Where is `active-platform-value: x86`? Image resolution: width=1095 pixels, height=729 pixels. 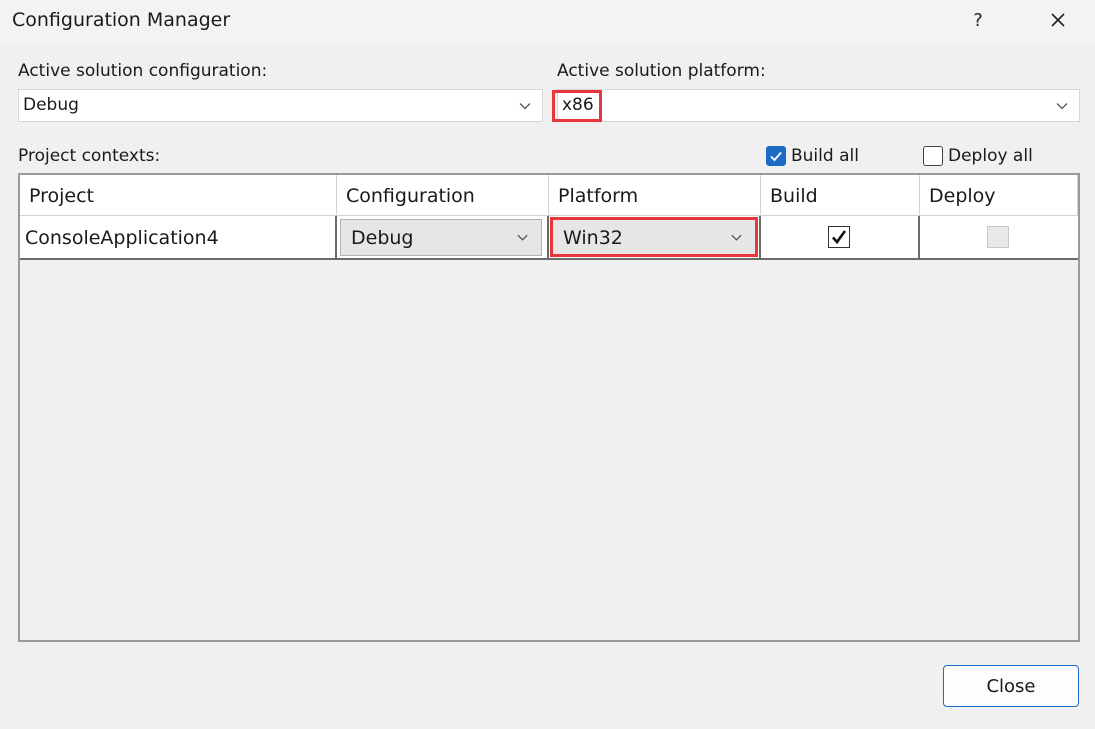 active-platform-value: x86 is located at coordinates (578, 105).